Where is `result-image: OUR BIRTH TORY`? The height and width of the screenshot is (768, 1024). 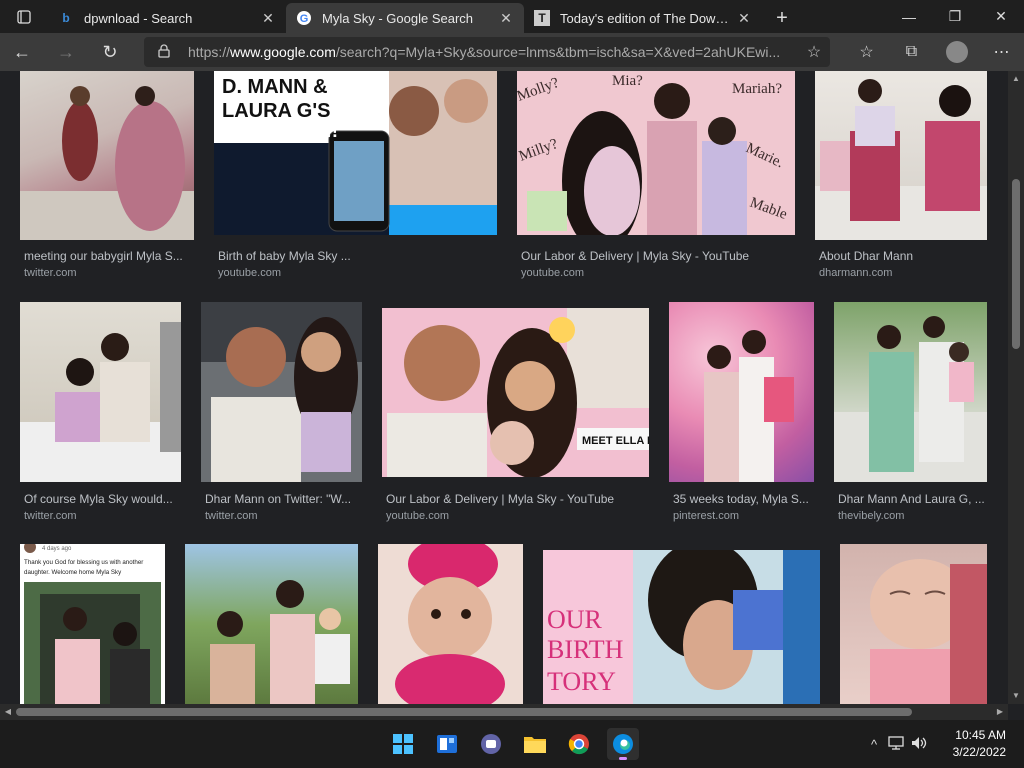 result-image: OUR BIRTH TORY is located at coordinates (681, 627).